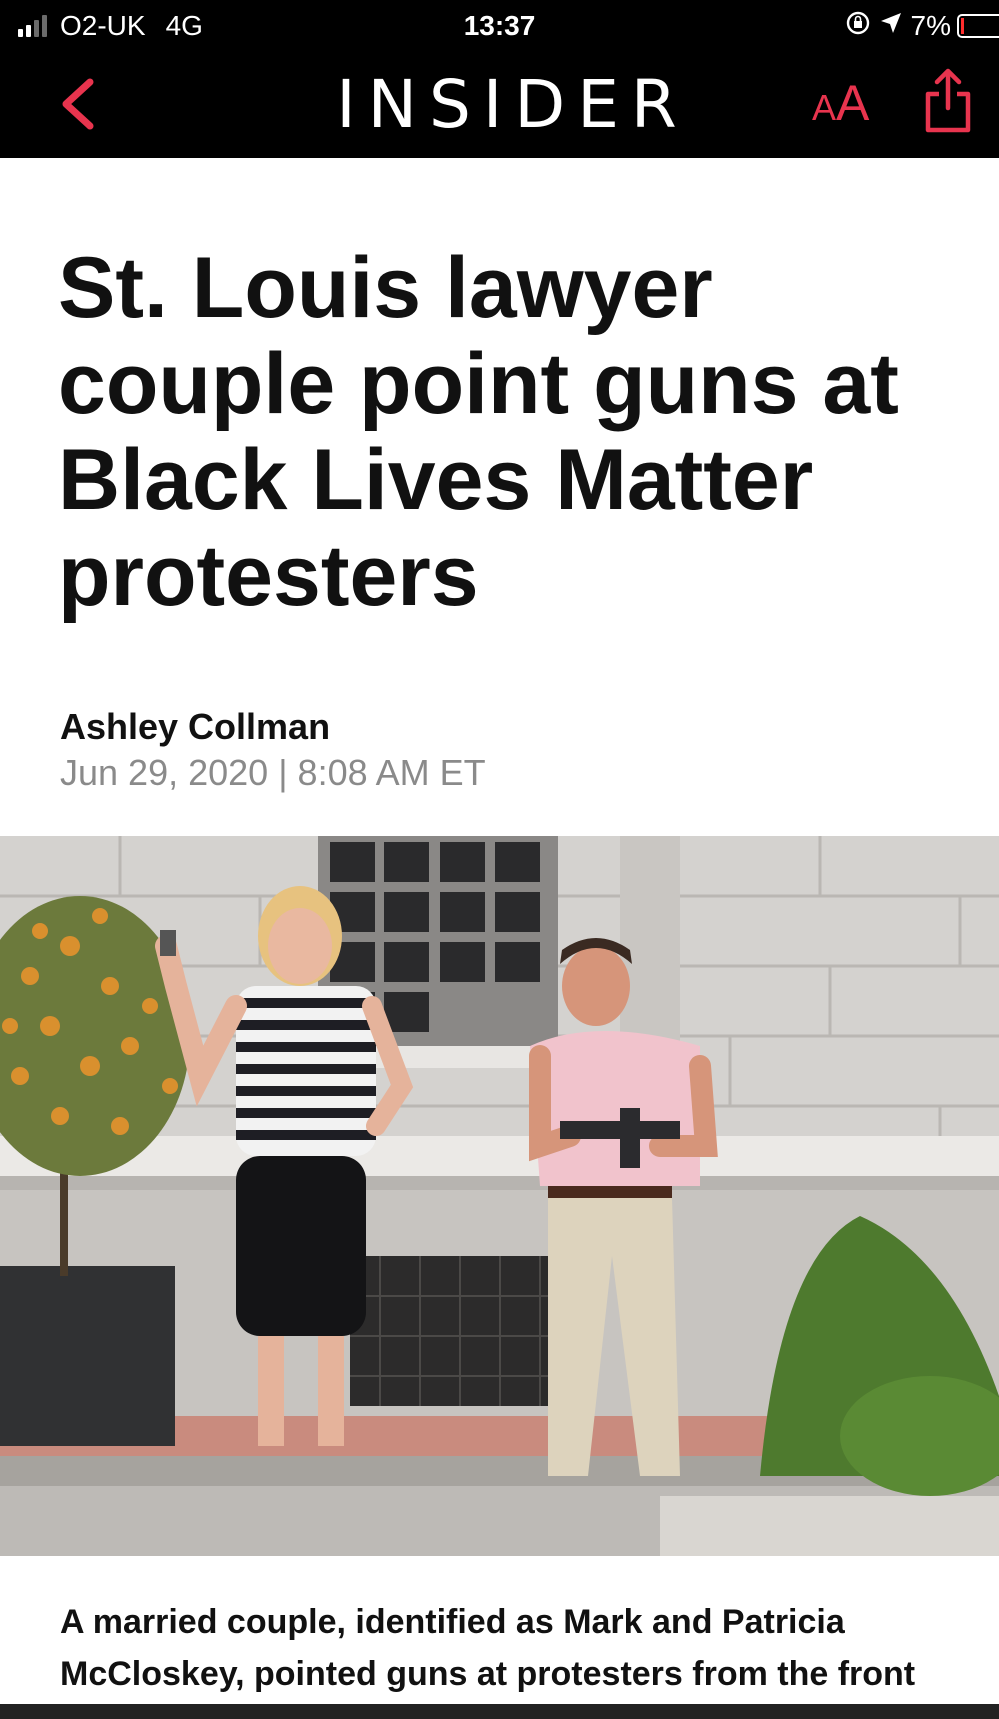  I want to click on battery-icon, so click(978, 26).